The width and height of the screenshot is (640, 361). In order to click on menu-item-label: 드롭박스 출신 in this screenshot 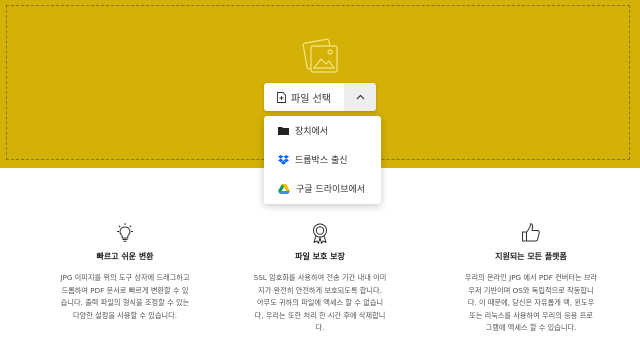, I will do `click(321, 161)`.